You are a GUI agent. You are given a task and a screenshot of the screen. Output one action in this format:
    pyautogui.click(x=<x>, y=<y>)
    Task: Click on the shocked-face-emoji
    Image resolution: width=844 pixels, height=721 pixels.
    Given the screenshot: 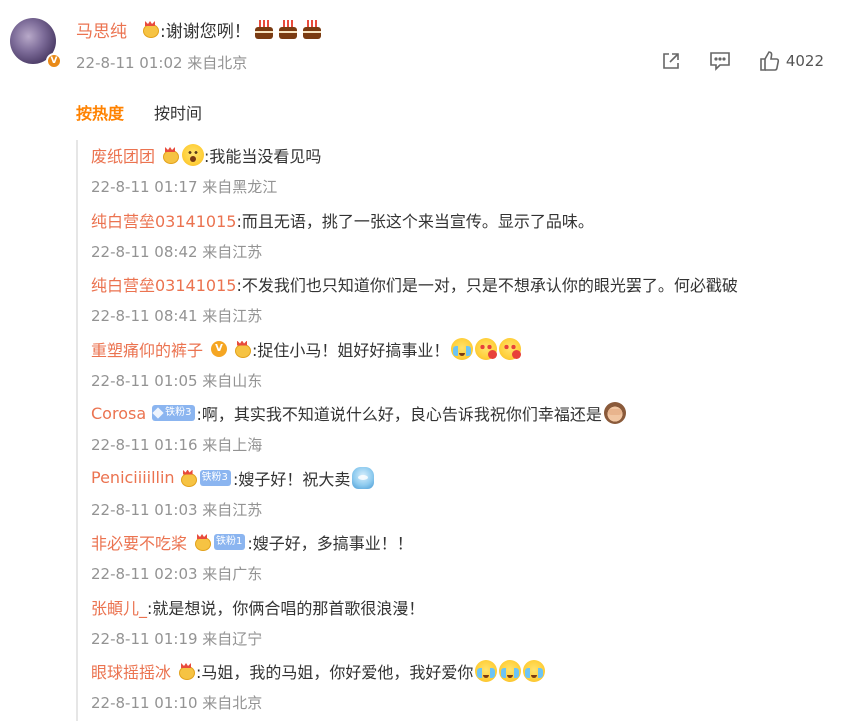 What is the action you would take?
    pyautogui.click(x=193, y=155)
    